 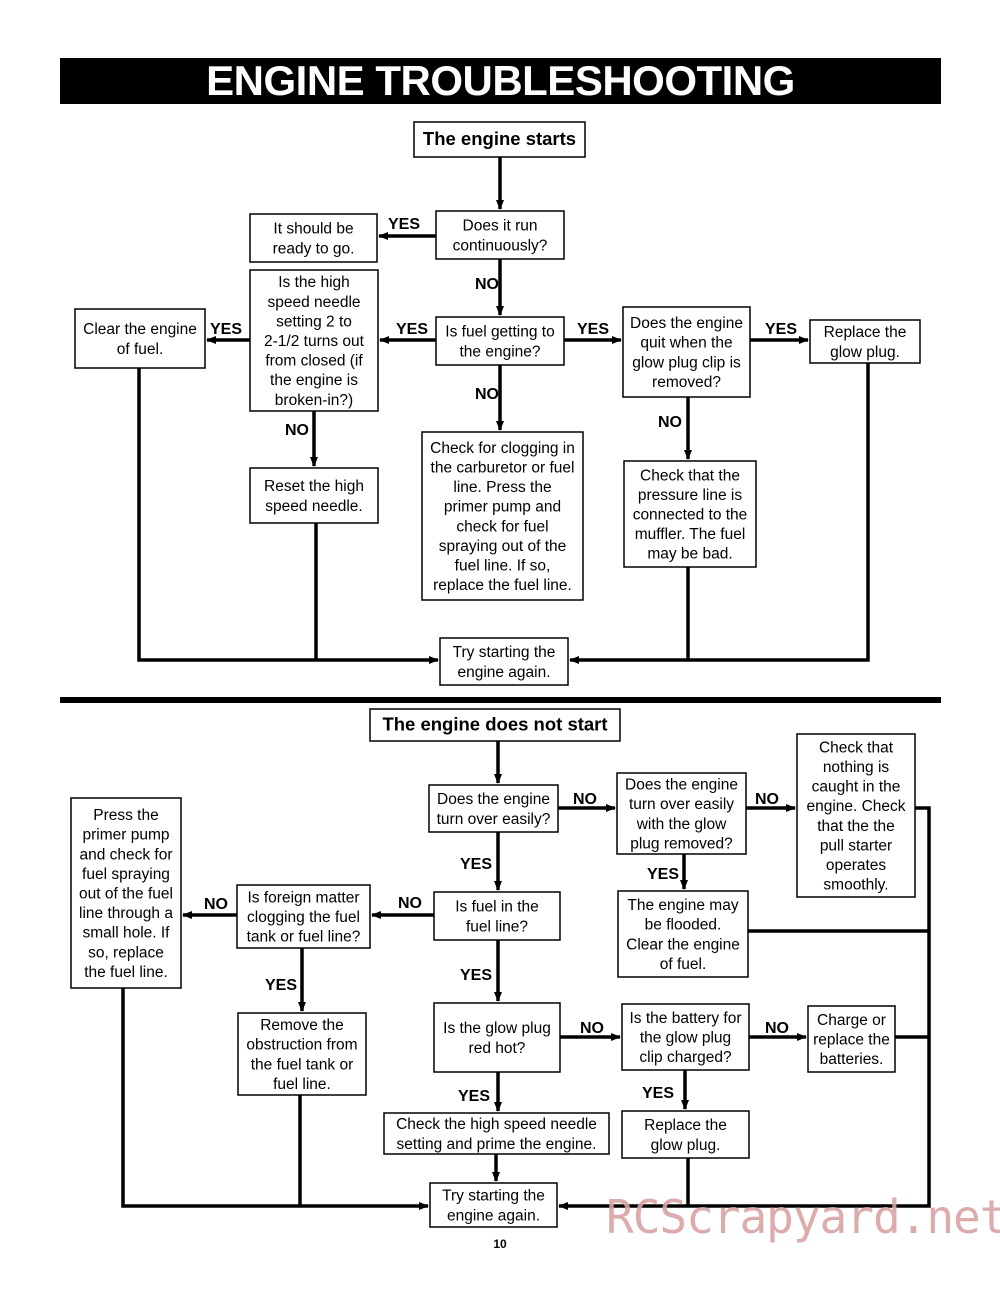 I want to click on flow-box-text: 2-1/2 turns out, so click(x=314, y=341).